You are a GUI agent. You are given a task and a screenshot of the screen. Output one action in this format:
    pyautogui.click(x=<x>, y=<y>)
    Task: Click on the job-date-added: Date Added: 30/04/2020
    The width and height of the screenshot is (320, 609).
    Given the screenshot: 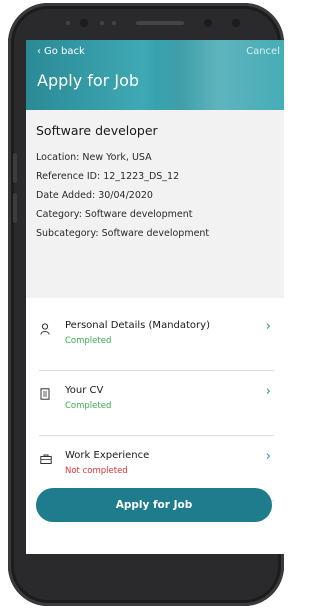 What is the action you would take?
    pyautogui.click(x=94, y=195)
    